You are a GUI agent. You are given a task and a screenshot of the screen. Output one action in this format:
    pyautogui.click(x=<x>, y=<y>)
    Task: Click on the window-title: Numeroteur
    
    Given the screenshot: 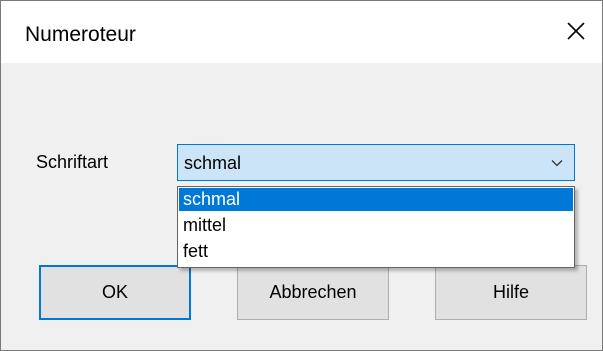 What is the action you would take?
    pyautogui.click(x=80, y=34)
    